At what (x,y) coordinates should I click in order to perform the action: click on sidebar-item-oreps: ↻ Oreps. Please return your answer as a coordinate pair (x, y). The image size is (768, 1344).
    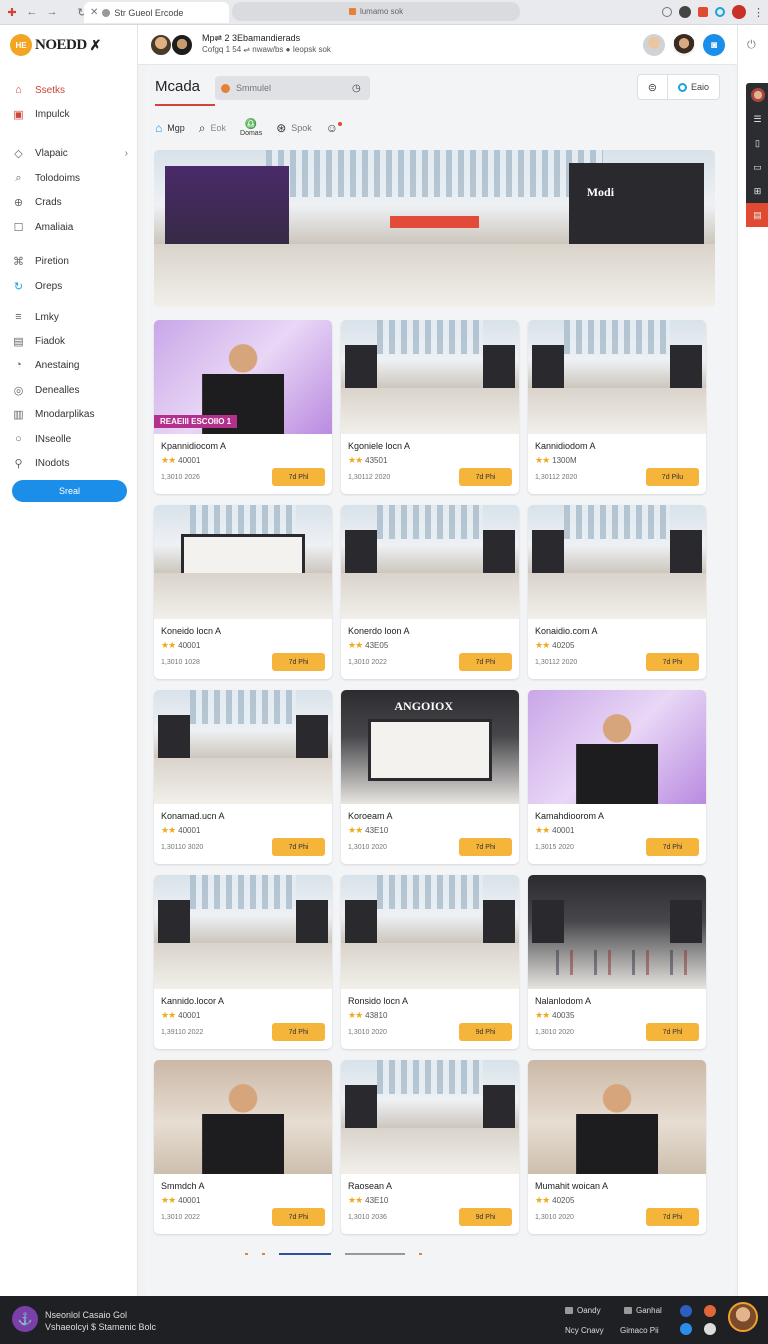
    Looking at the image, I should click on (70, 286).